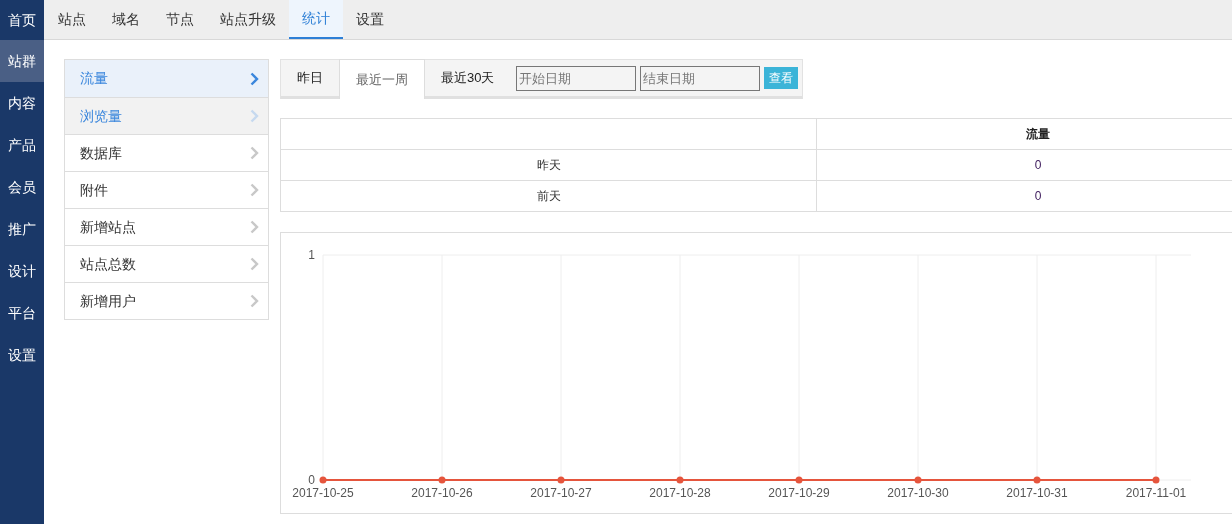 This screenshot has height=524, width=1232. I want to click on top-tab: 站点, so click(72, 19).